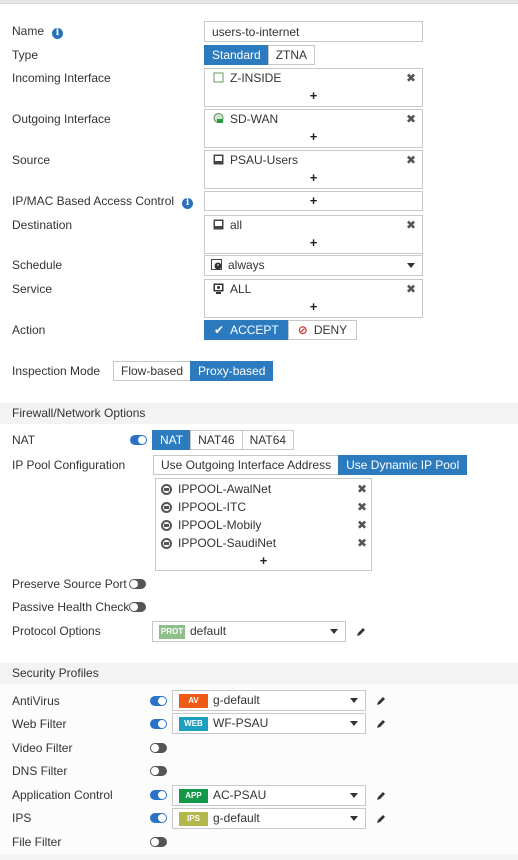 This screenshot has height=860, width=518. I want to click on nat46-option: NAT46, so click(216, 440).